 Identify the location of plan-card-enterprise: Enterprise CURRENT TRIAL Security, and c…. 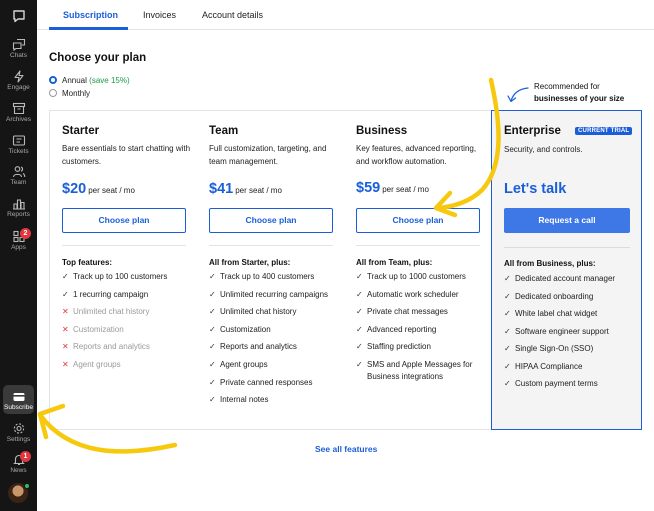
(566, 270).